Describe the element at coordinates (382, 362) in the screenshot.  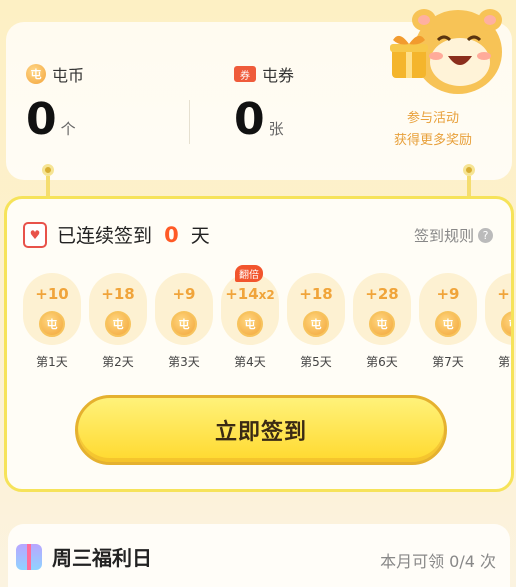
I see `day-label: 第6天` at that location.